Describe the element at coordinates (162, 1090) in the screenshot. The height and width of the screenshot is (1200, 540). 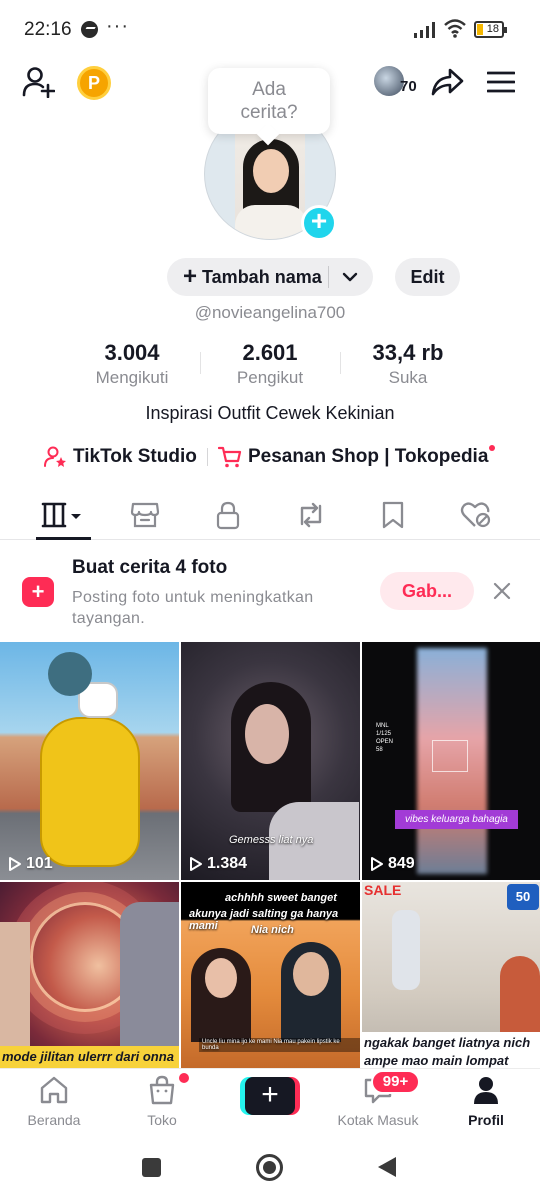
I see `shopping-bag-icon` at that location.